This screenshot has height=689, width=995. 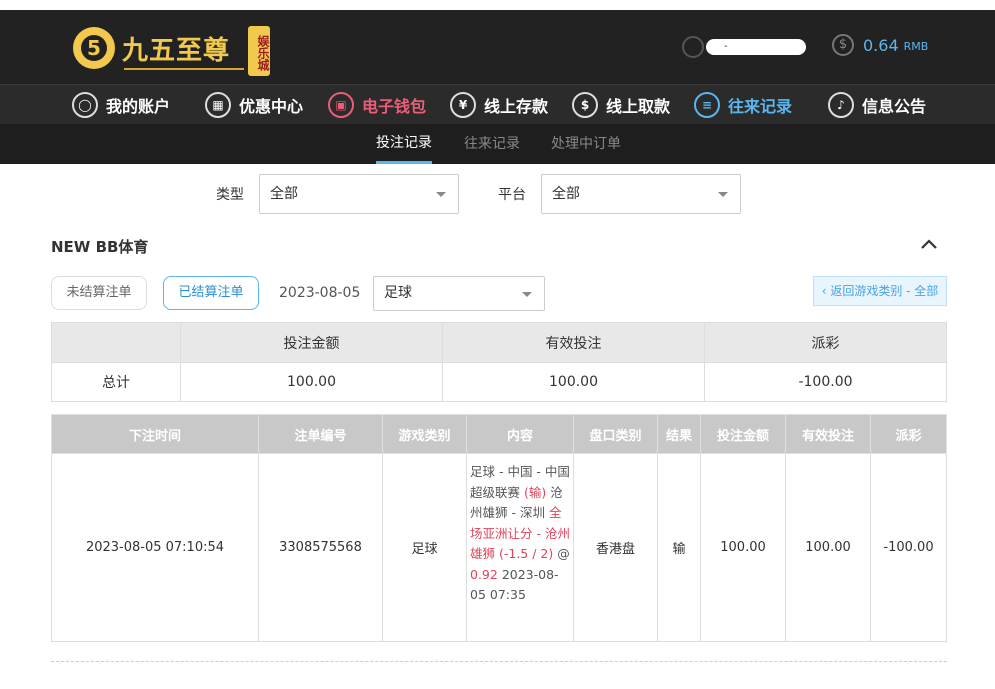 What do you see at coordinates (535, 492) in the screenshot?
I see `content-result: (输)` at bounding box center [535, 492].